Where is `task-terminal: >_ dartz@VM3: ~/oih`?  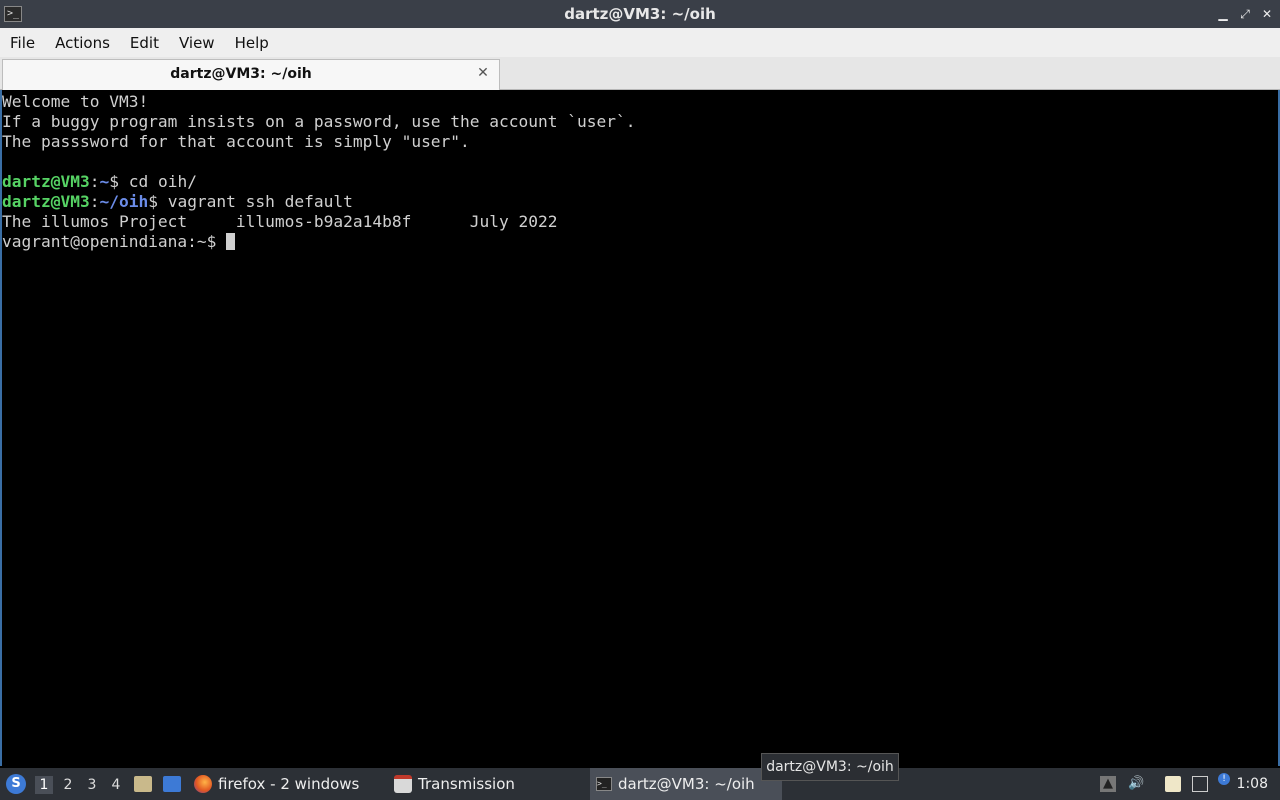 task-terminal: >_ dartz@VM3: ~/oih is located at coordinates (686, 784).